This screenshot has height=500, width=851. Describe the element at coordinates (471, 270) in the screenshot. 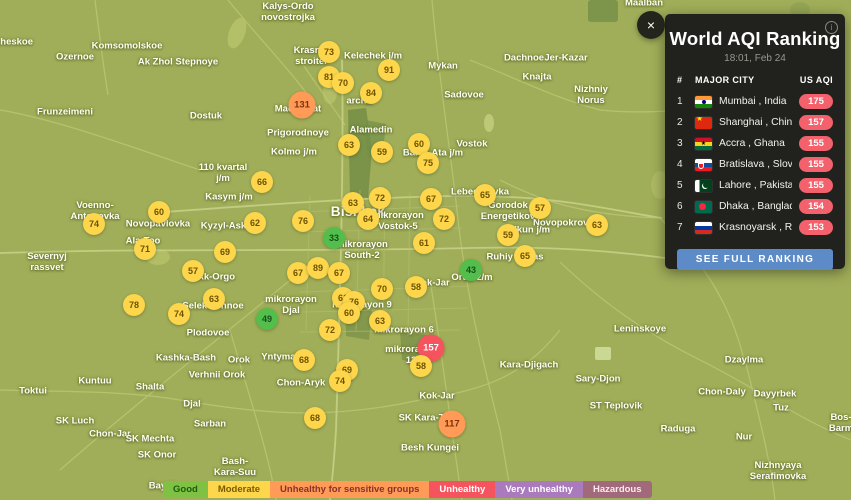

I see `aqi-marker: 43` at that location.